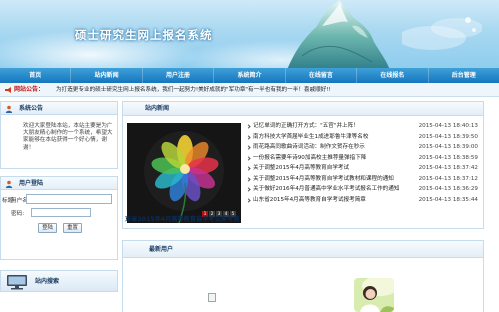  I want to click on news-item-date: 2015-04-13 18:37:12, so click(448, 178).